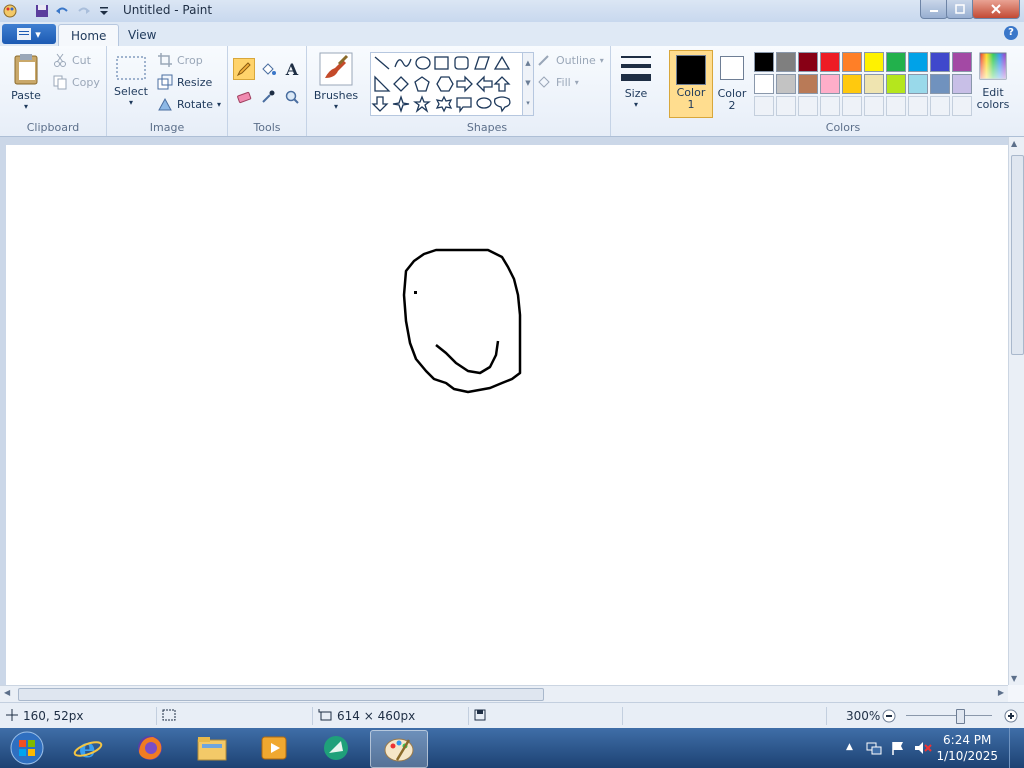 The width and height of the screenshot is (1024, 768). What do you see at coordinates (180, 60) in the screenshot?
I see `crop-button: Crop` at bounding box center [180, 60].